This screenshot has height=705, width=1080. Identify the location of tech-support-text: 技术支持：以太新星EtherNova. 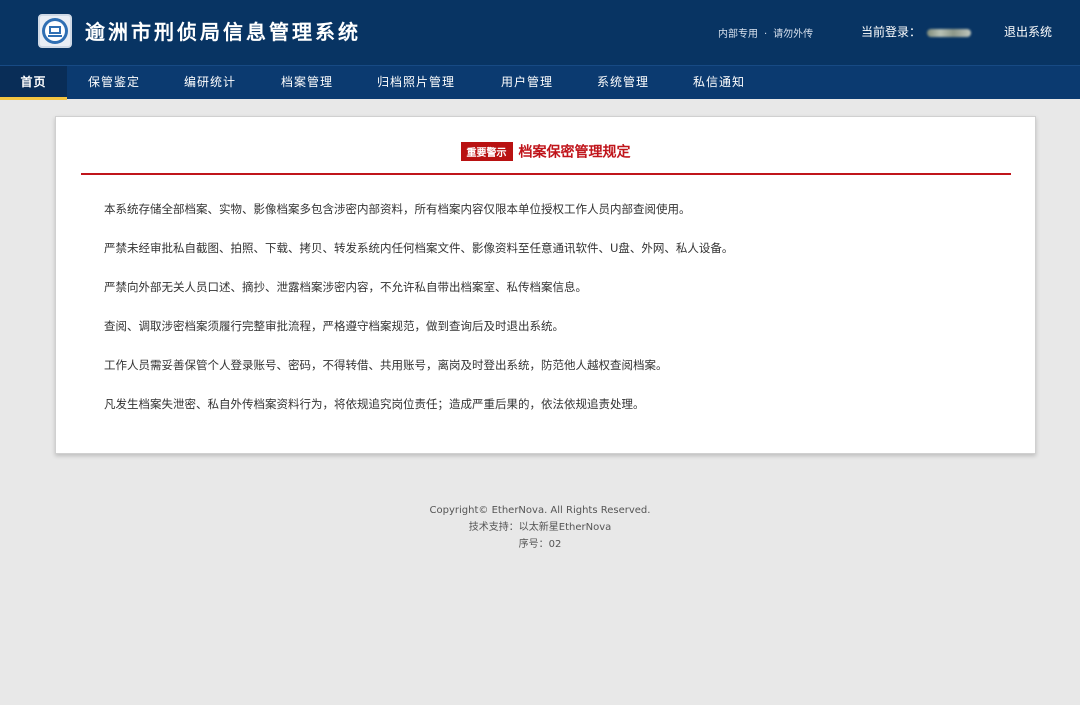
(540, 527).